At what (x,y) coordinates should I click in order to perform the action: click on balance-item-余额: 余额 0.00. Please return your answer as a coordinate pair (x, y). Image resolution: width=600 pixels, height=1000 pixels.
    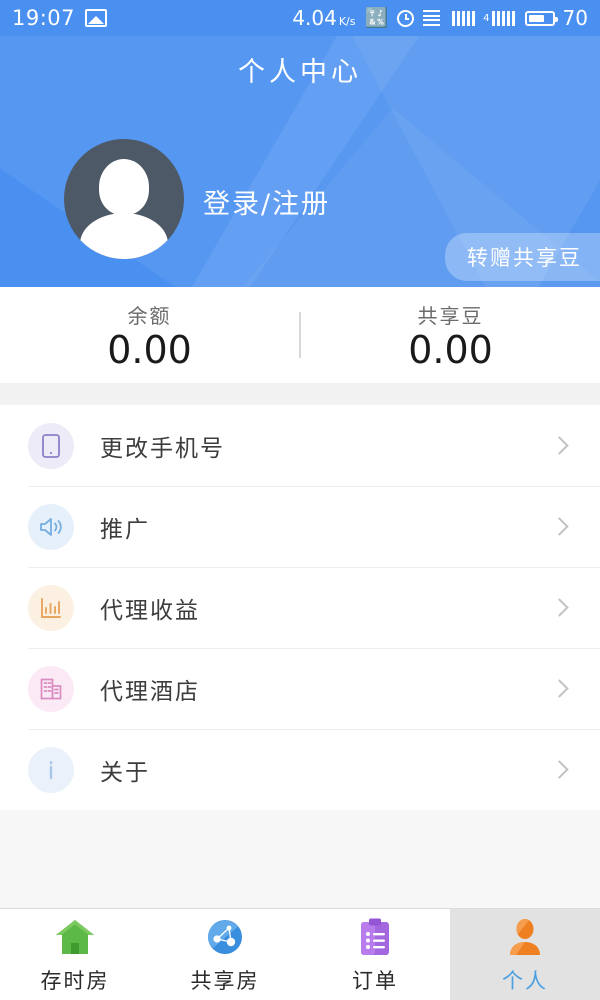
    Looking at the image, I should click on (149, 335).